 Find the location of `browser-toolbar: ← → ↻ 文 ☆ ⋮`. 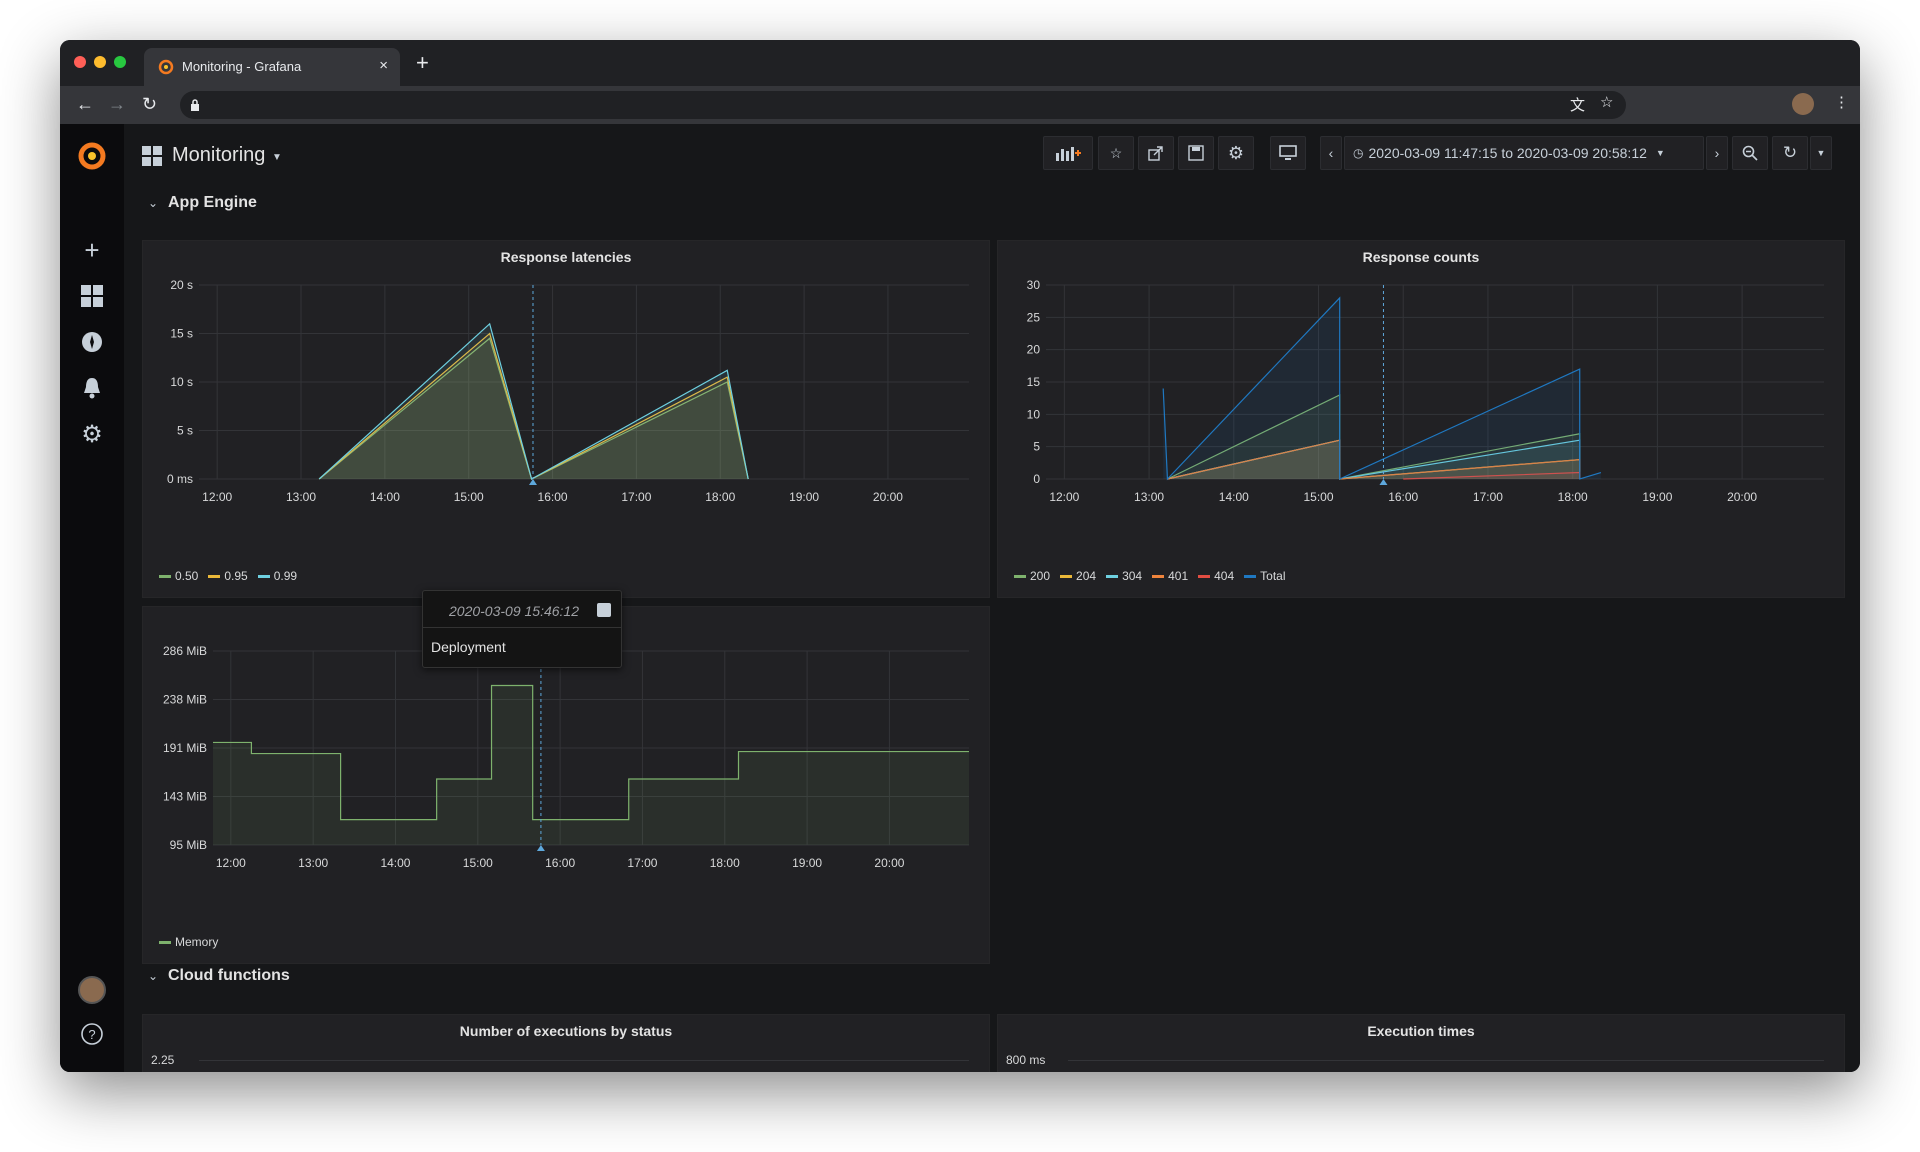

browser-toolbar: ← → ↻ 文 ☆ ⋮ is located at coordinates (960, 105).